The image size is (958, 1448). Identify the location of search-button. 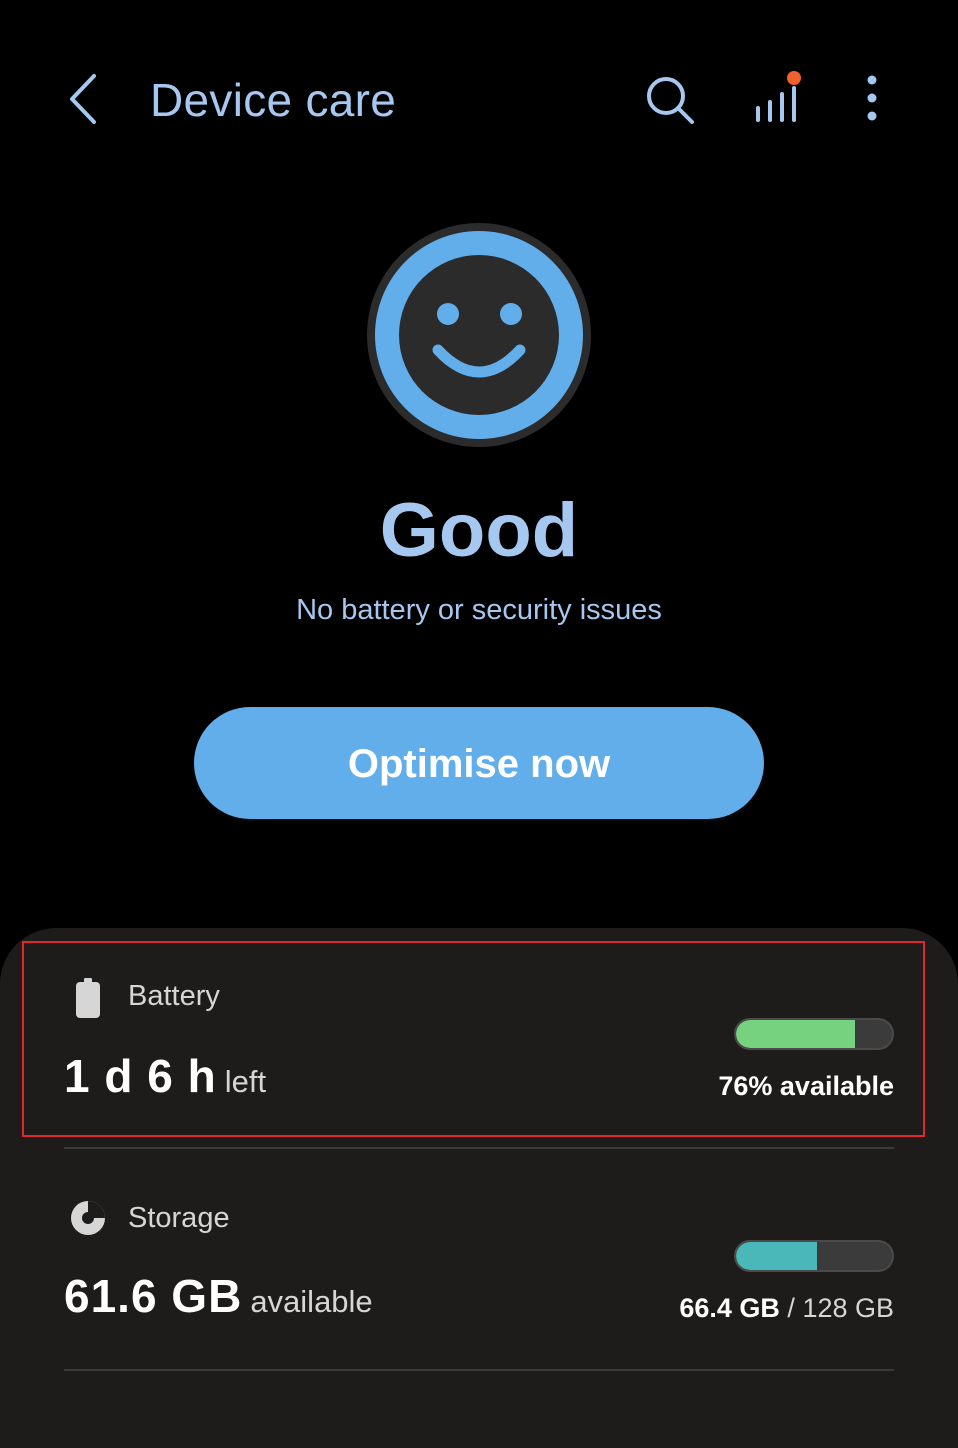
(670, 100).